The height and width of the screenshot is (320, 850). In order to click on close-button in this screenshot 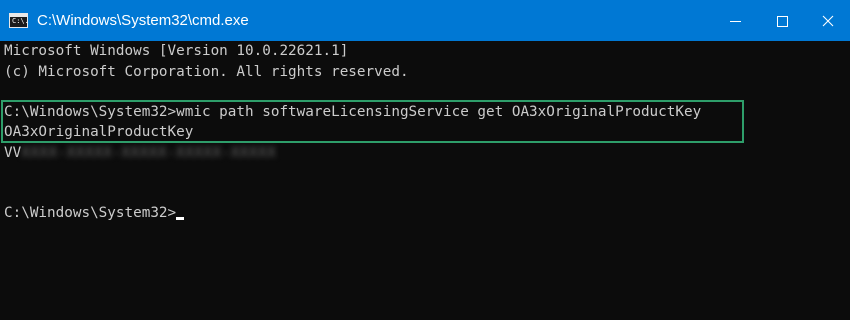, I will do `click(827, 20)`.